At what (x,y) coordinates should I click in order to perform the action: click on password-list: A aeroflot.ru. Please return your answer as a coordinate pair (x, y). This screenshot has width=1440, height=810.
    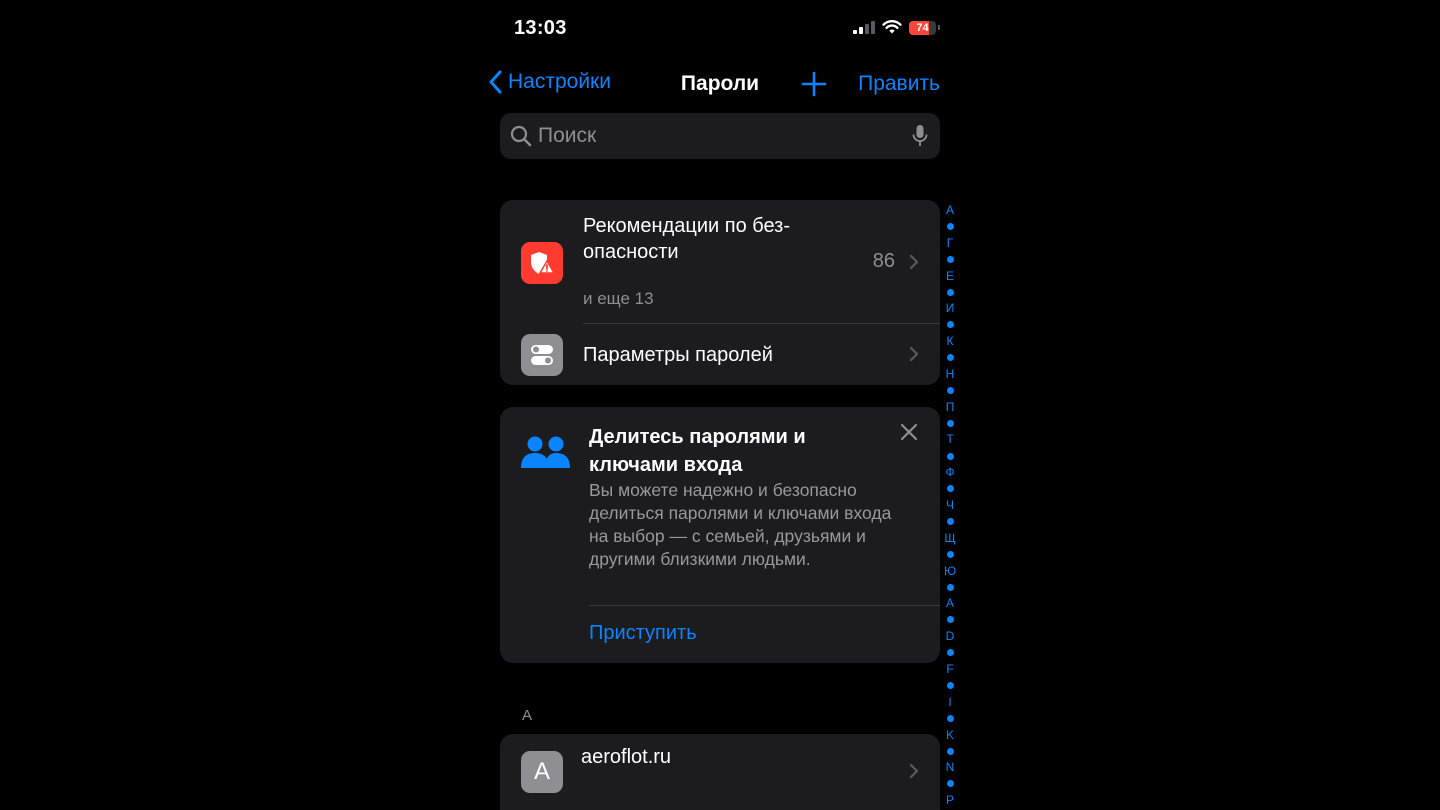
    Looking at the image, I should click on (720, 772).